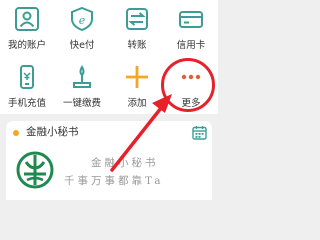  Describe the element at coordinates (141, 133) in the screenshot. I see `red-arrow` at that location.